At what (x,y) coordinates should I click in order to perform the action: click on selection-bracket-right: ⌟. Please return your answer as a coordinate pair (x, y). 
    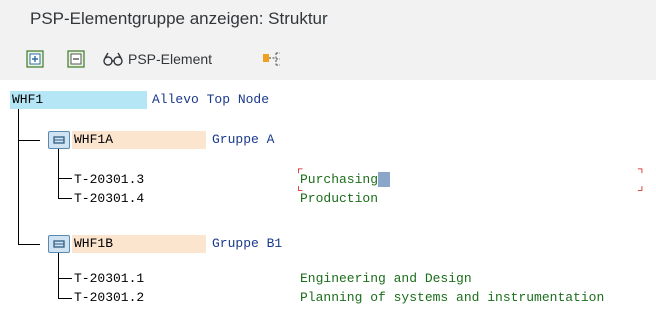
    Looking at the image, I should click on (640, 187).